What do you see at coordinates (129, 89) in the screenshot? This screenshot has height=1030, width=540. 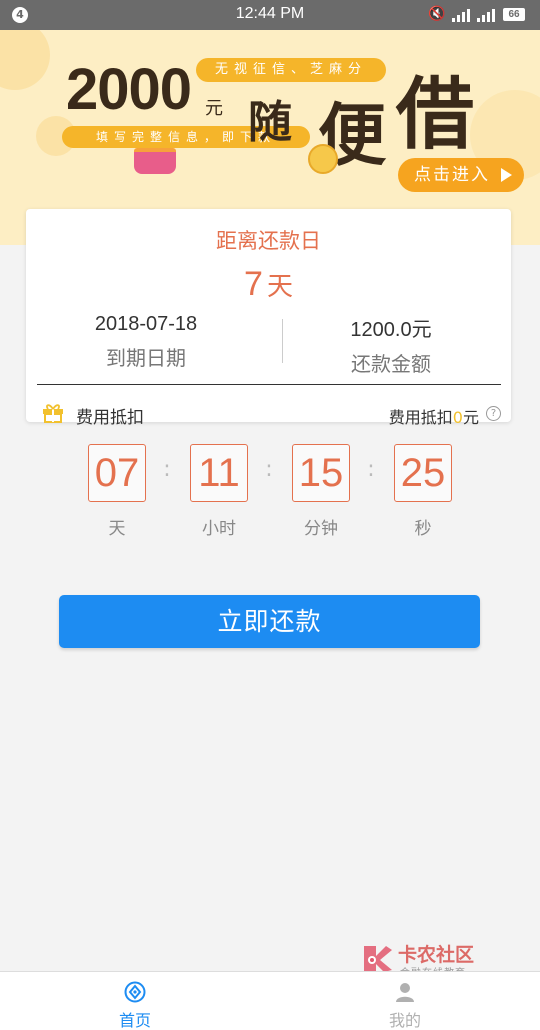 I see `banner-amount: 2000` at bounding box center [129, 89].